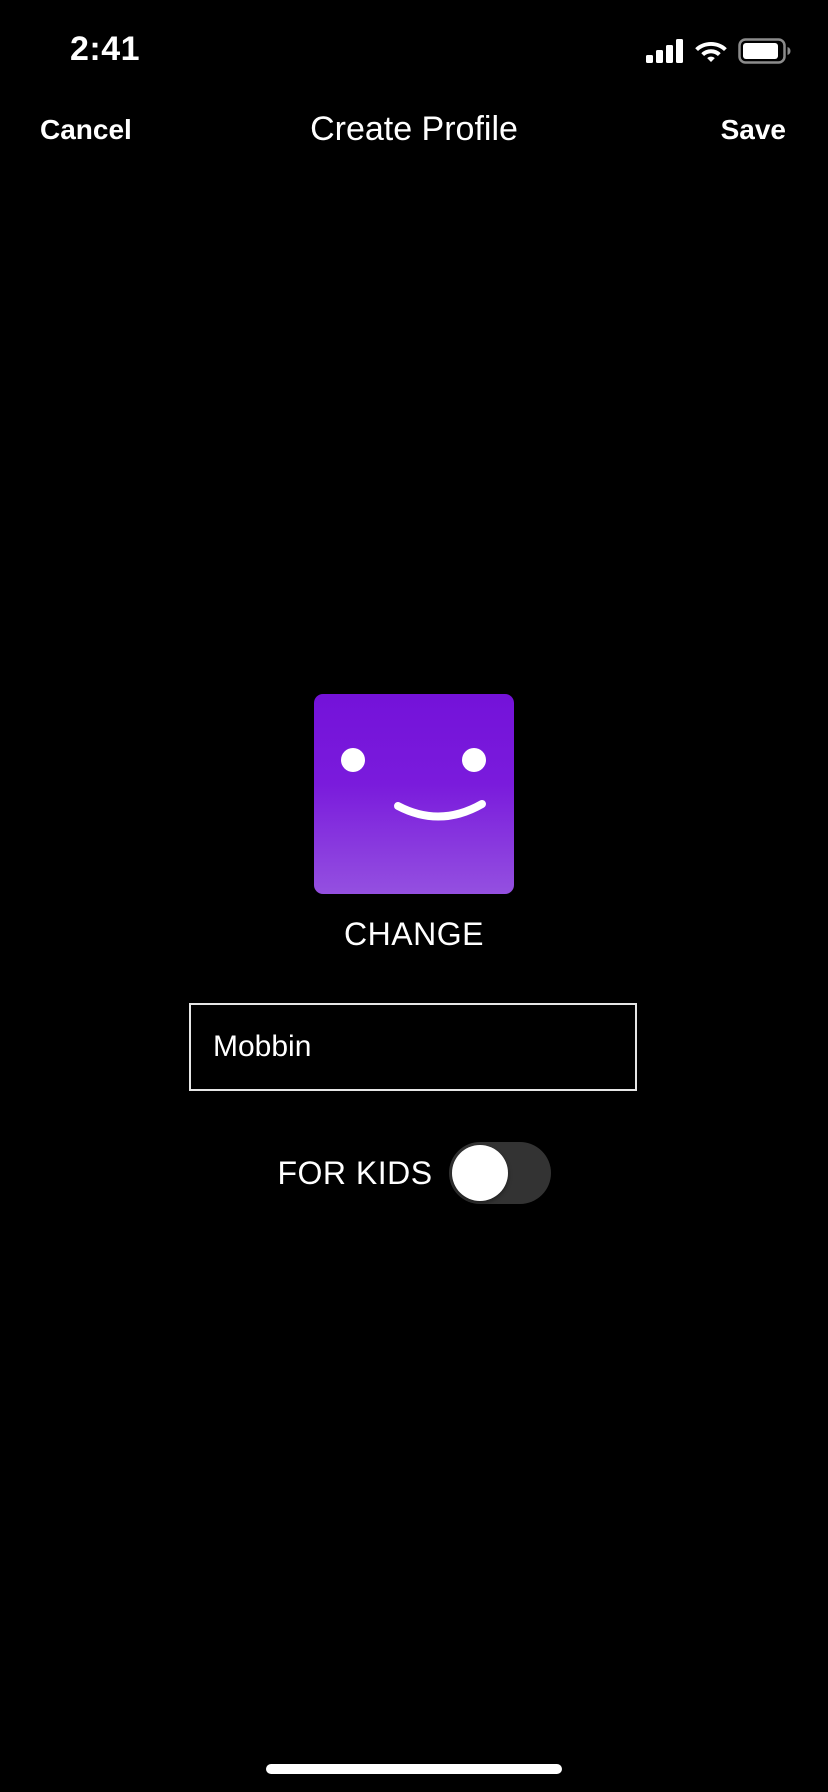 The image size is (828, 1792). Describe the element at coordinates (413, 784) in the screenshot. I see `smiley-face-avatar-icon` at that location.